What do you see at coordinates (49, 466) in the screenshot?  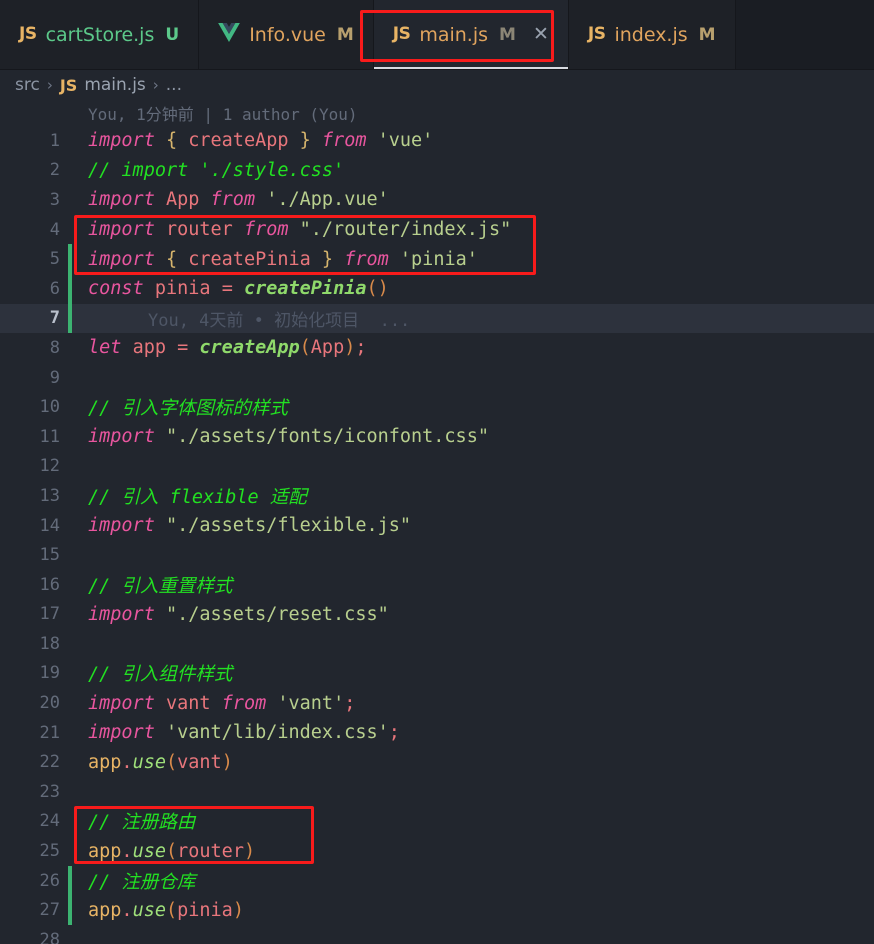 I see `line-number: 12` at bounding box center [49, 466].